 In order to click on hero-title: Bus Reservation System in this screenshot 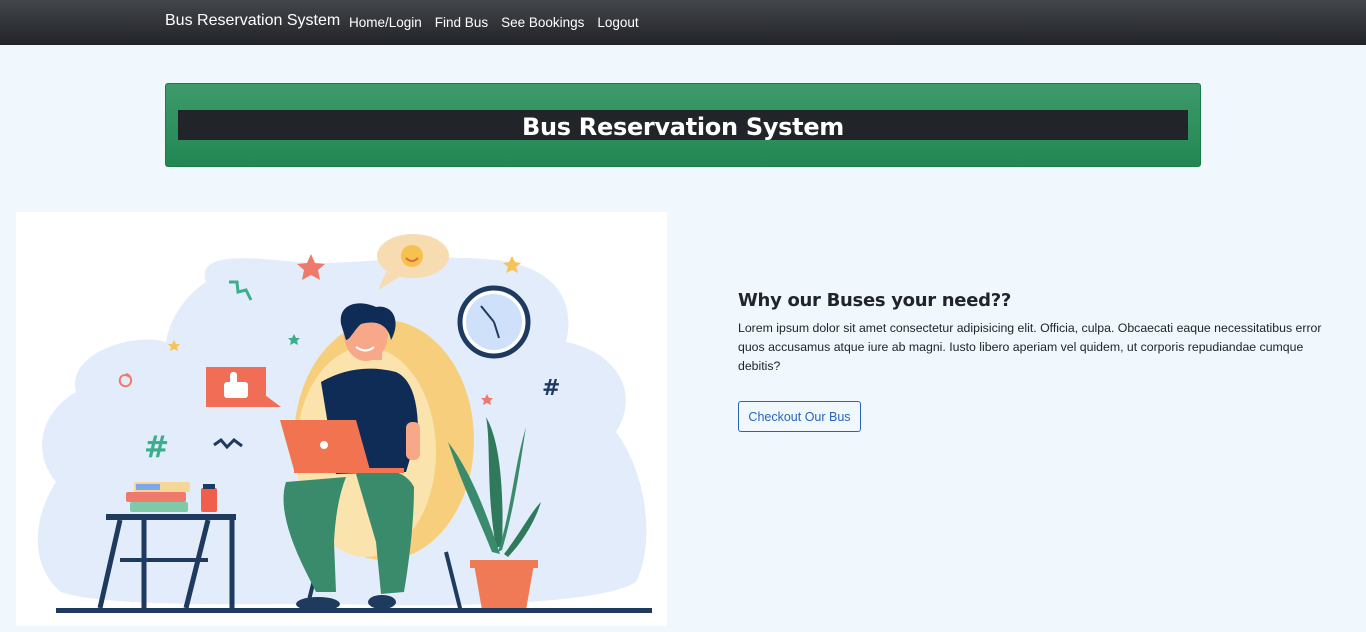, I will do `click(683, 127)`.